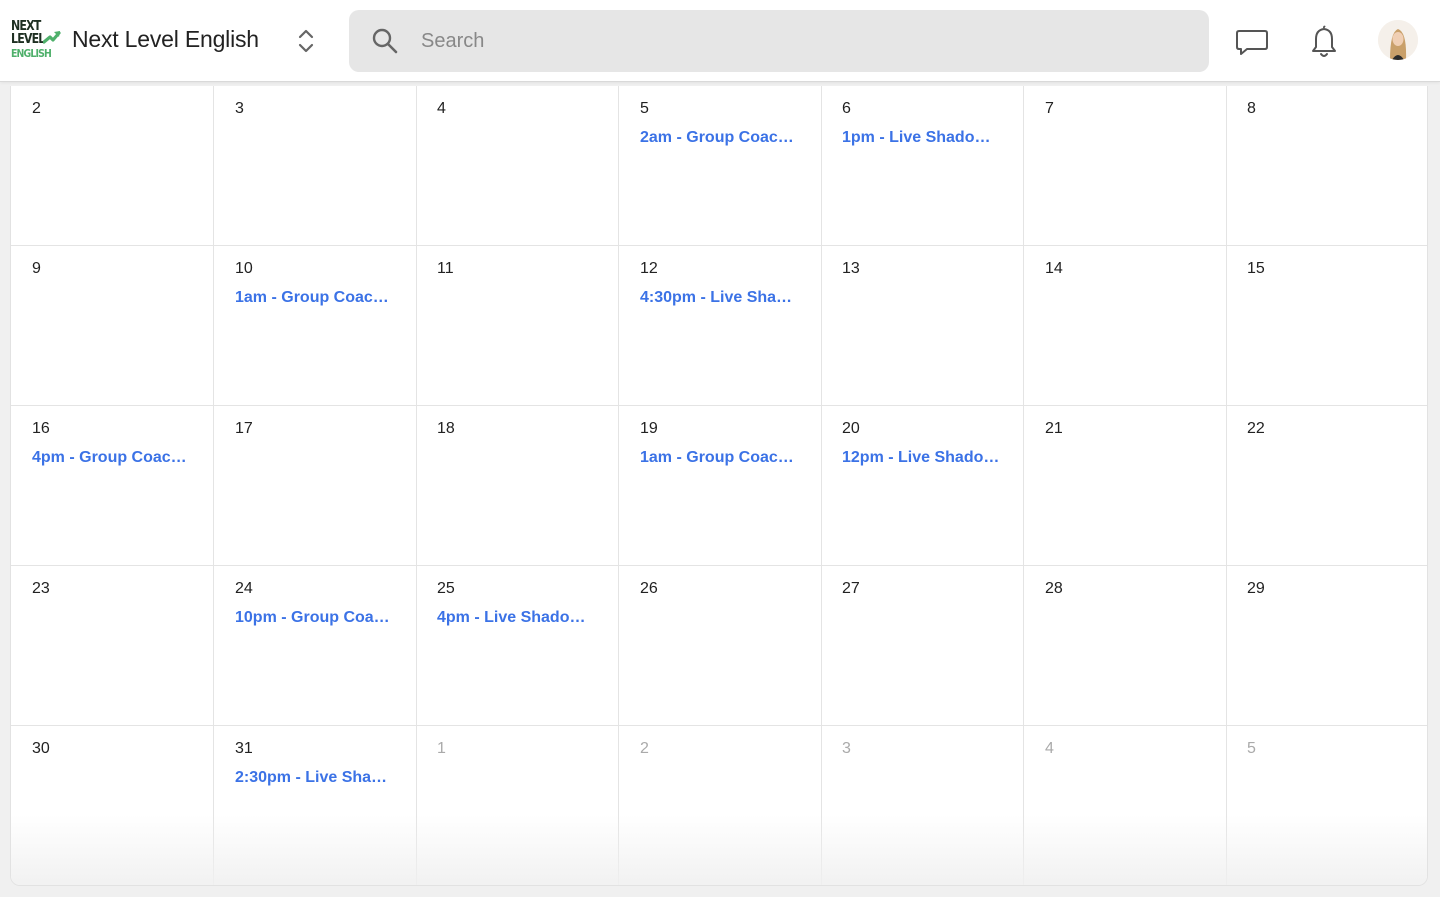 This screenshot has height=897, width=1440. What do you see at coordinates (851, 428) in the screenshot?
I see `day-number: 20` at bounding box center [851, 428].